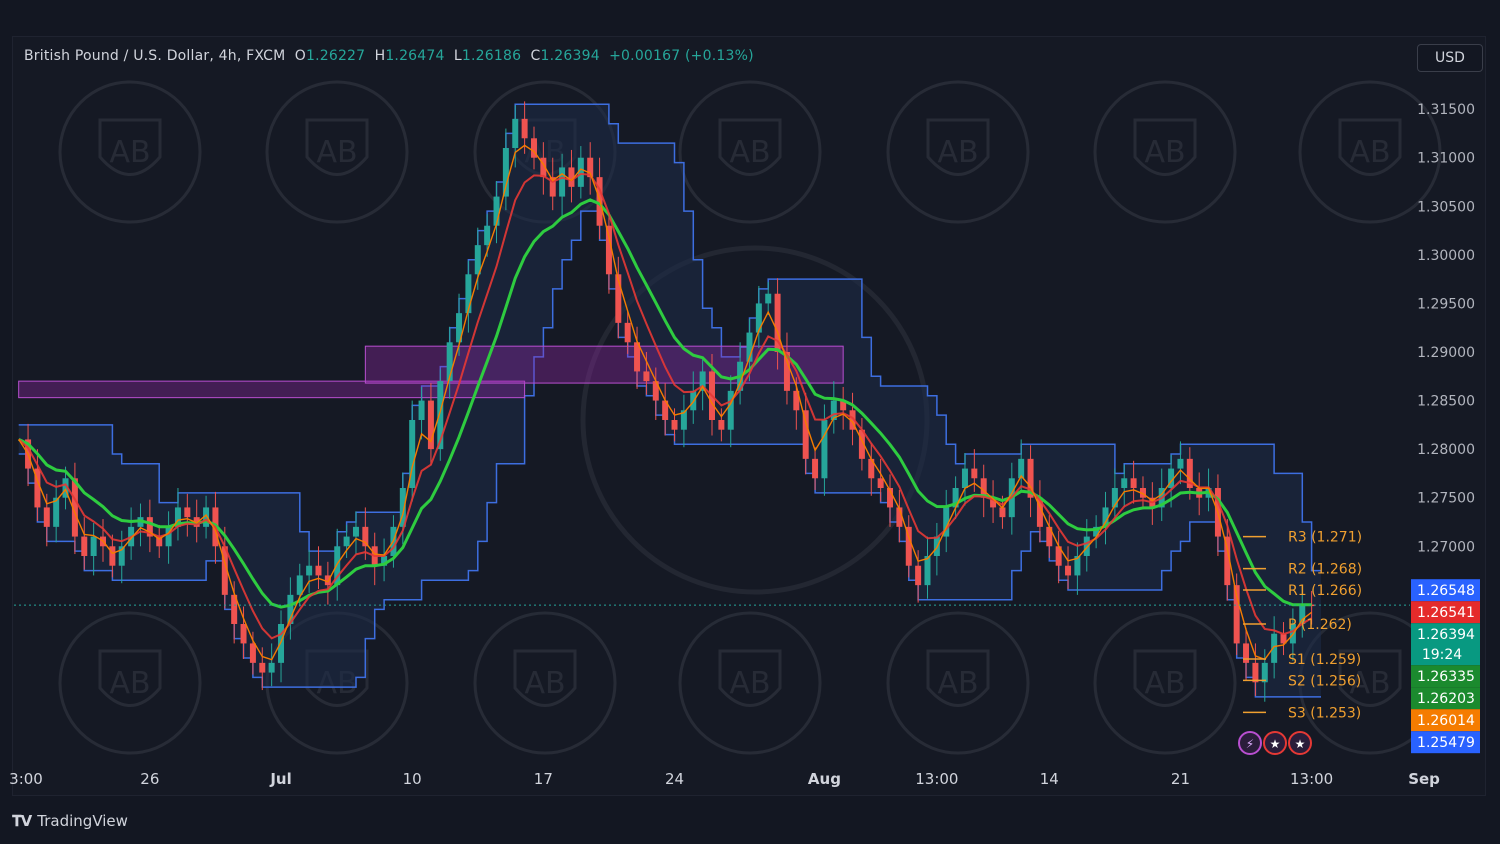 The height and width of the screenshot is (844, 1500). What do you see at coordinates (280, 779) in the screenshot?
I see `time-tick: Jul` at bounding box center [280, 779].